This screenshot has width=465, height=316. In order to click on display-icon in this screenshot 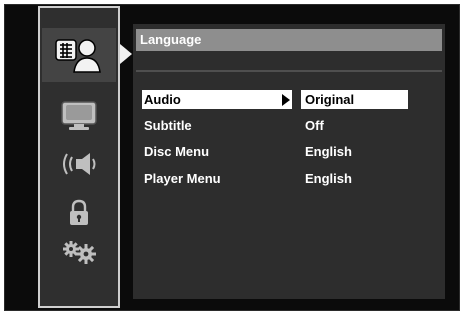, I will do `click(79, 115)`.